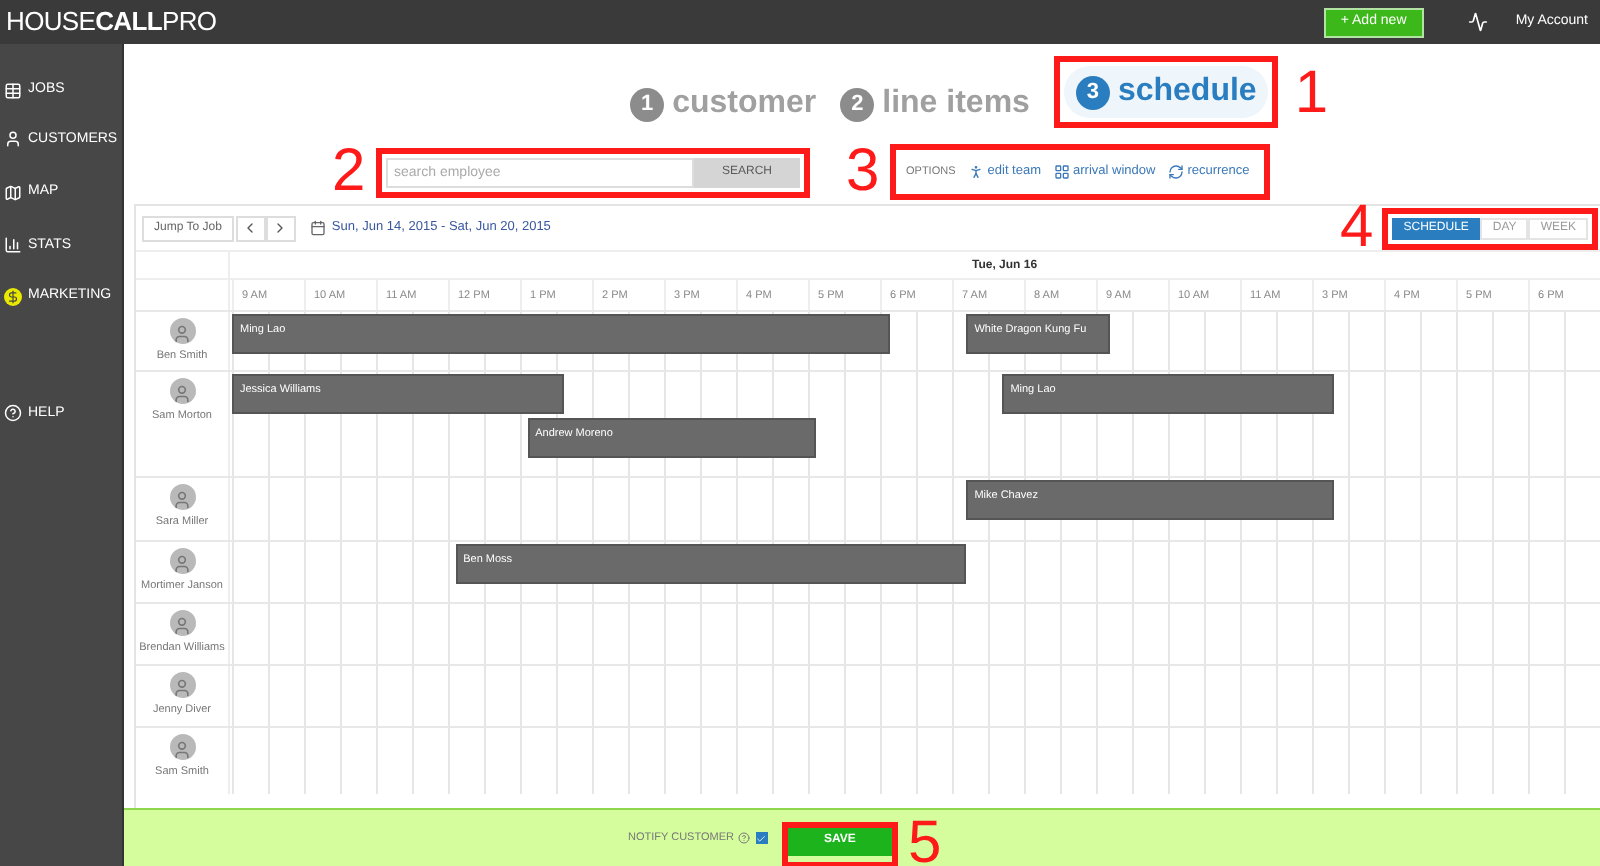  I want to click on logo: HOUSECALLPRO, so click(111, 22).